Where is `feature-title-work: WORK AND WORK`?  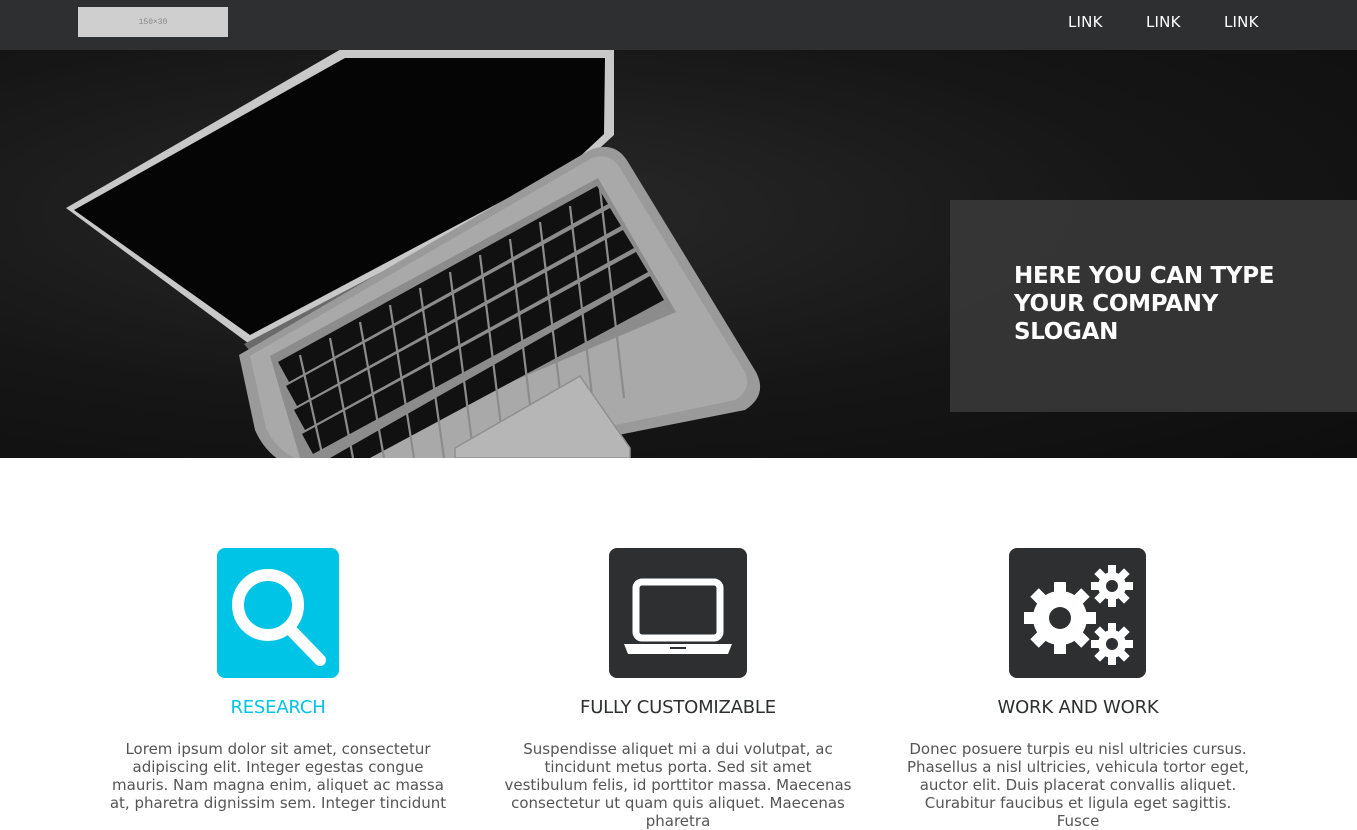 feature-title-work: WORK AND WORK is located at coordinates (1078, 707).